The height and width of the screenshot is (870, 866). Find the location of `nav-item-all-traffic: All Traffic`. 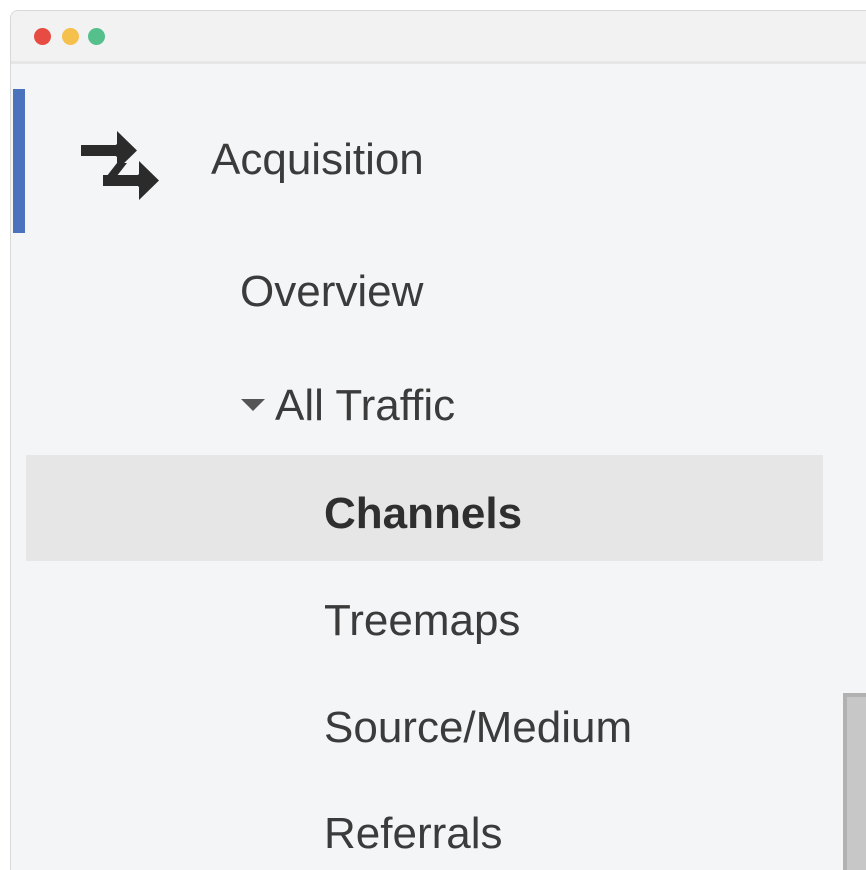

nav-item-all-traffic: All Traffic is located at coordinates (348, 406).